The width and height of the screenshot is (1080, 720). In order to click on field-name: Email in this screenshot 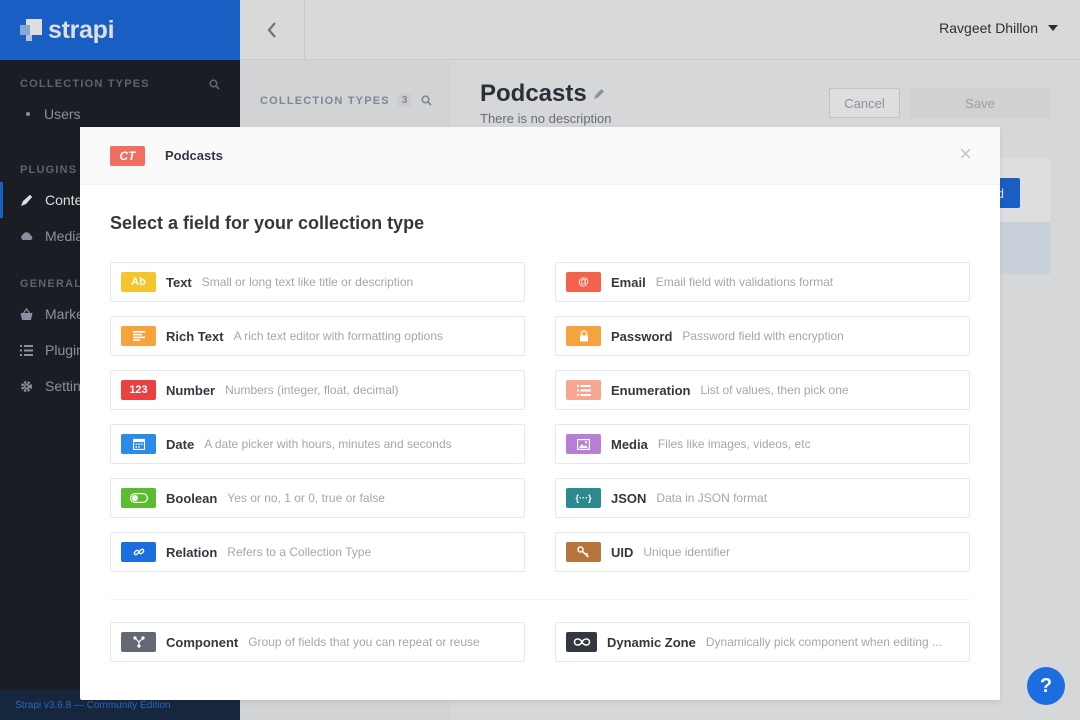, I will do `click(628, 282)`.